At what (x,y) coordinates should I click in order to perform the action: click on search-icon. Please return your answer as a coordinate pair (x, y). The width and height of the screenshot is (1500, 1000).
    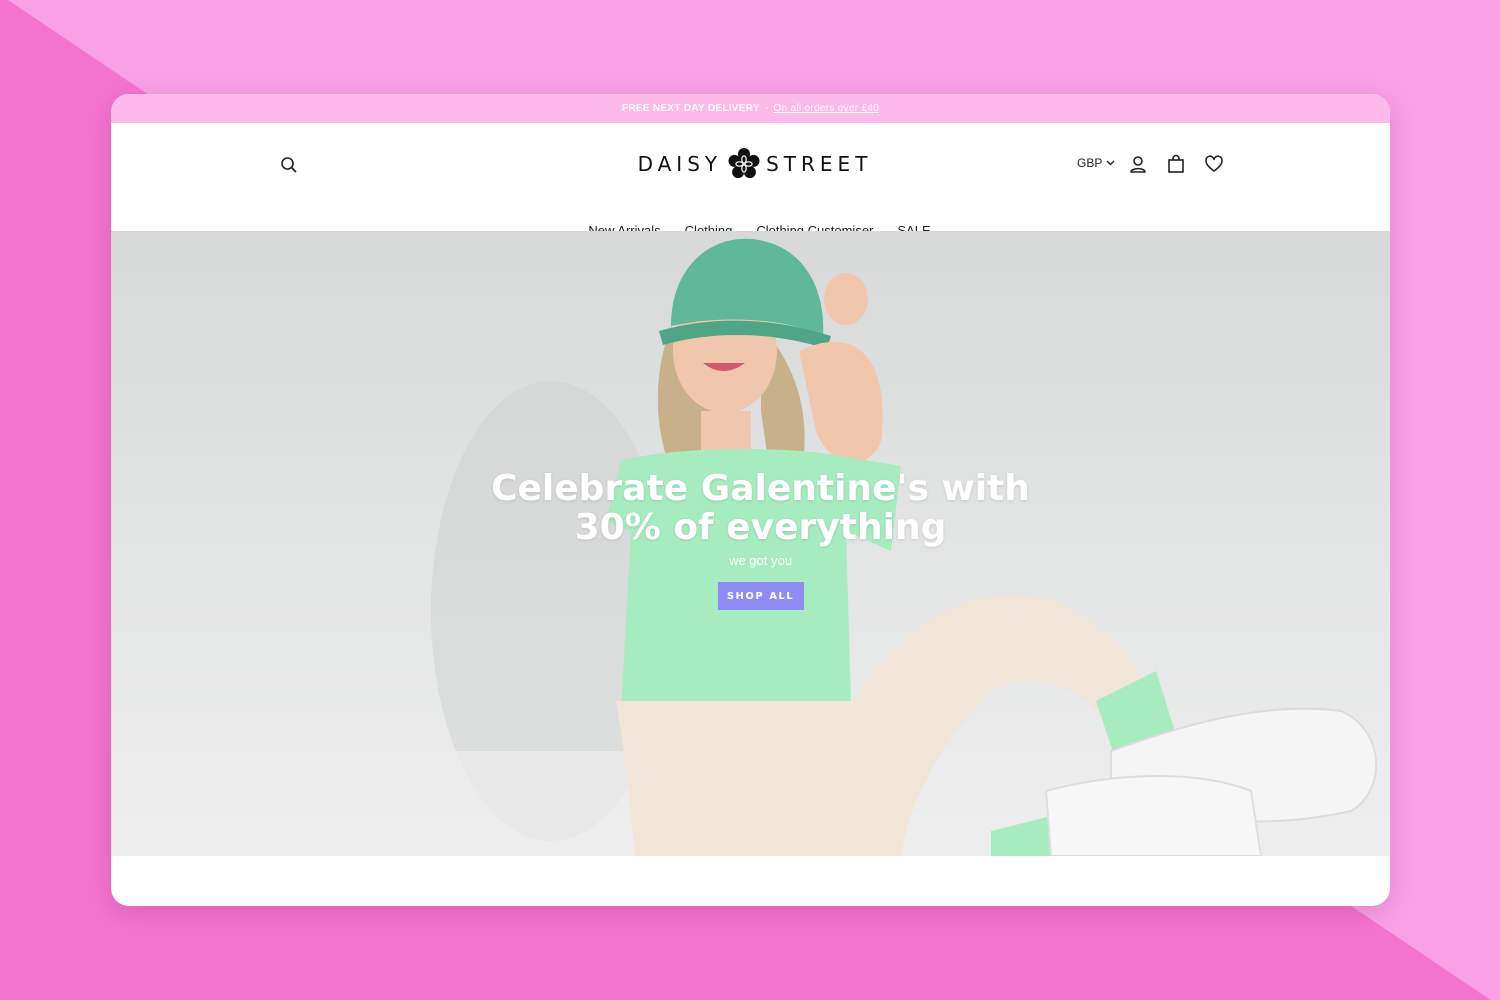
    Looking at the image, I should click on (289, 165).